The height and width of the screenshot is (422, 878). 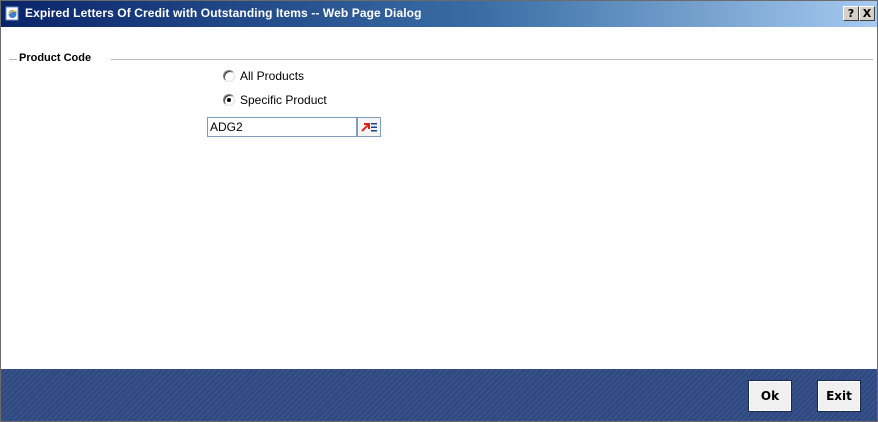 I want to click on product-lov-button, so click(x=369, y=127).